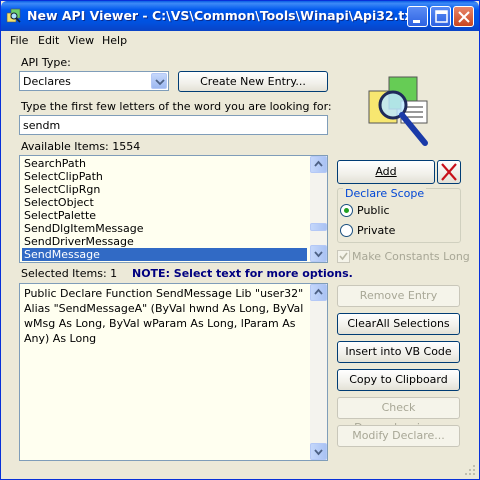 The height and width of the screenshot is (480, 480). What do you see at coordinates (114, 40) in the screenshot?
I see `menu-help: Help` at bounding box center [114, 40].